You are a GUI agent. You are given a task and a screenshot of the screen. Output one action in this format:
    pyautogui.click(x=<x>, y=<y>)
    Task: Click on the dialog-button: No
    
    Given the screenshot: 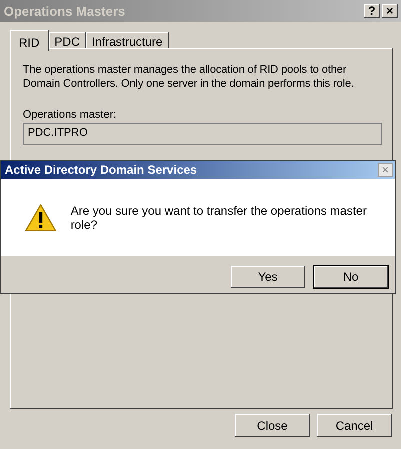 What is the action you would take?
    pyautogui.click(x=351, y=277)
    